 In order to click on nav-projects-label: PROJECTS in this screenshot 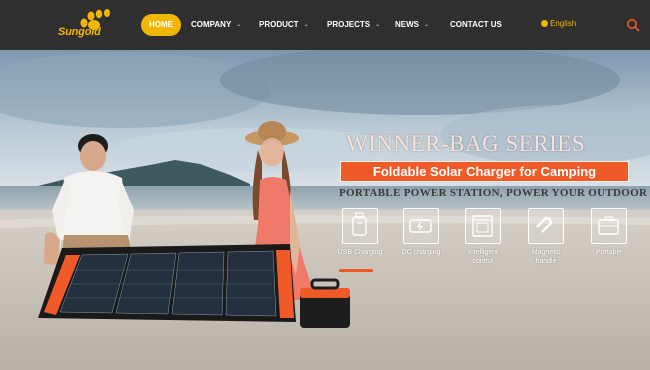, I will do `click(349, 25)`.